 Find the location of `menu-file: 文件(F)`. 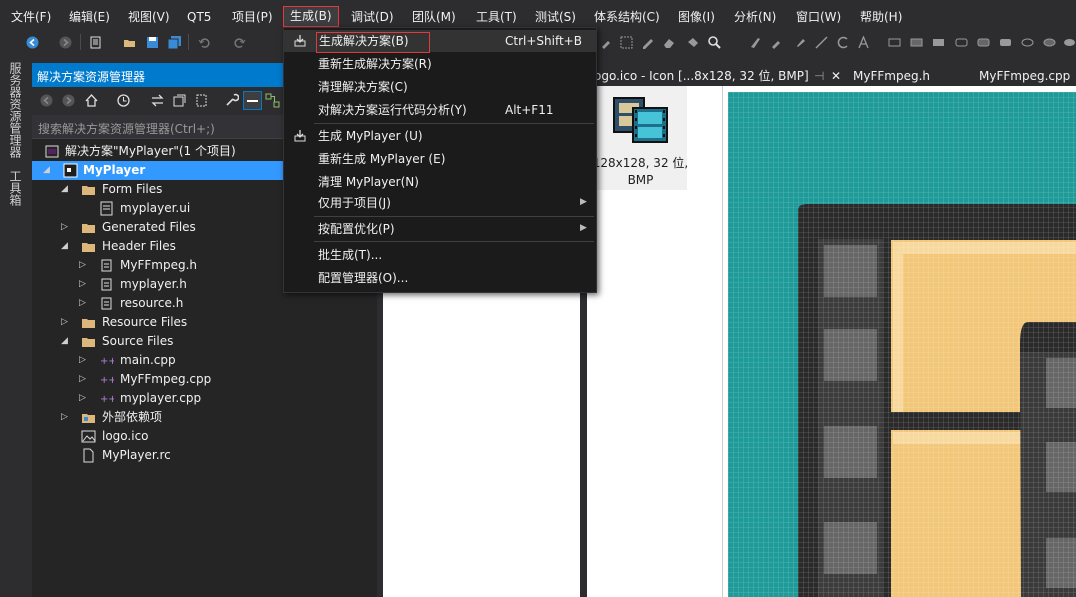

menu-file: 文件(F) is located at coordinates (31, 17).